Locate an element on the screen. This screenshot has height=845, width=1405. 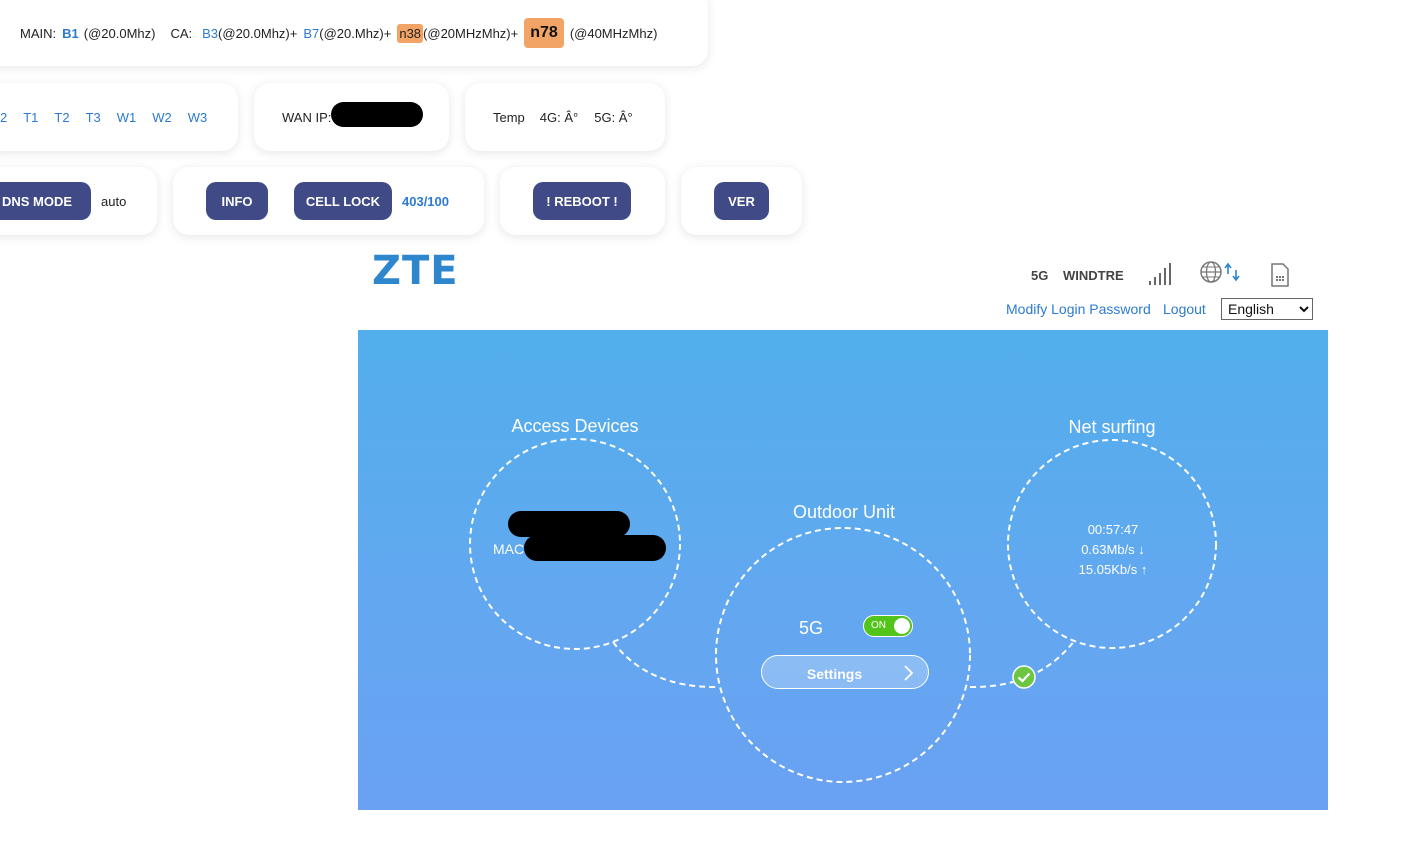
ca-band-n78: n78 is located at coordinates (544, 33).